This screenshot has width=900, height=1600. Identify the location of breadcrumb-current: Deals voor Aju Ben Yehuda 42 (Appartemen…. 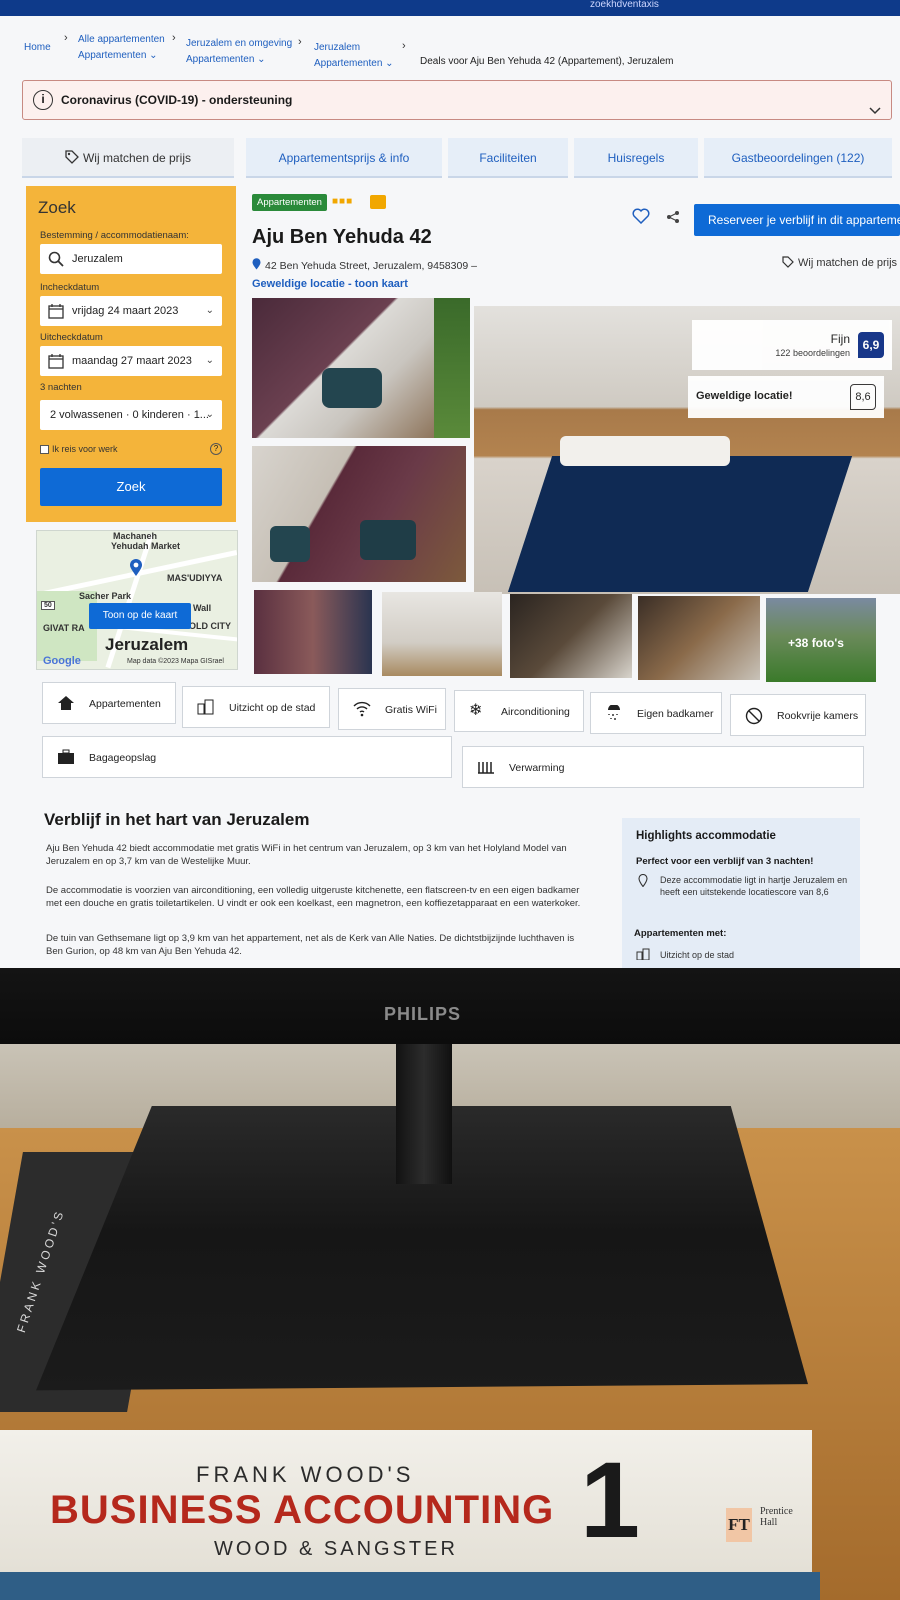
(547, 61).